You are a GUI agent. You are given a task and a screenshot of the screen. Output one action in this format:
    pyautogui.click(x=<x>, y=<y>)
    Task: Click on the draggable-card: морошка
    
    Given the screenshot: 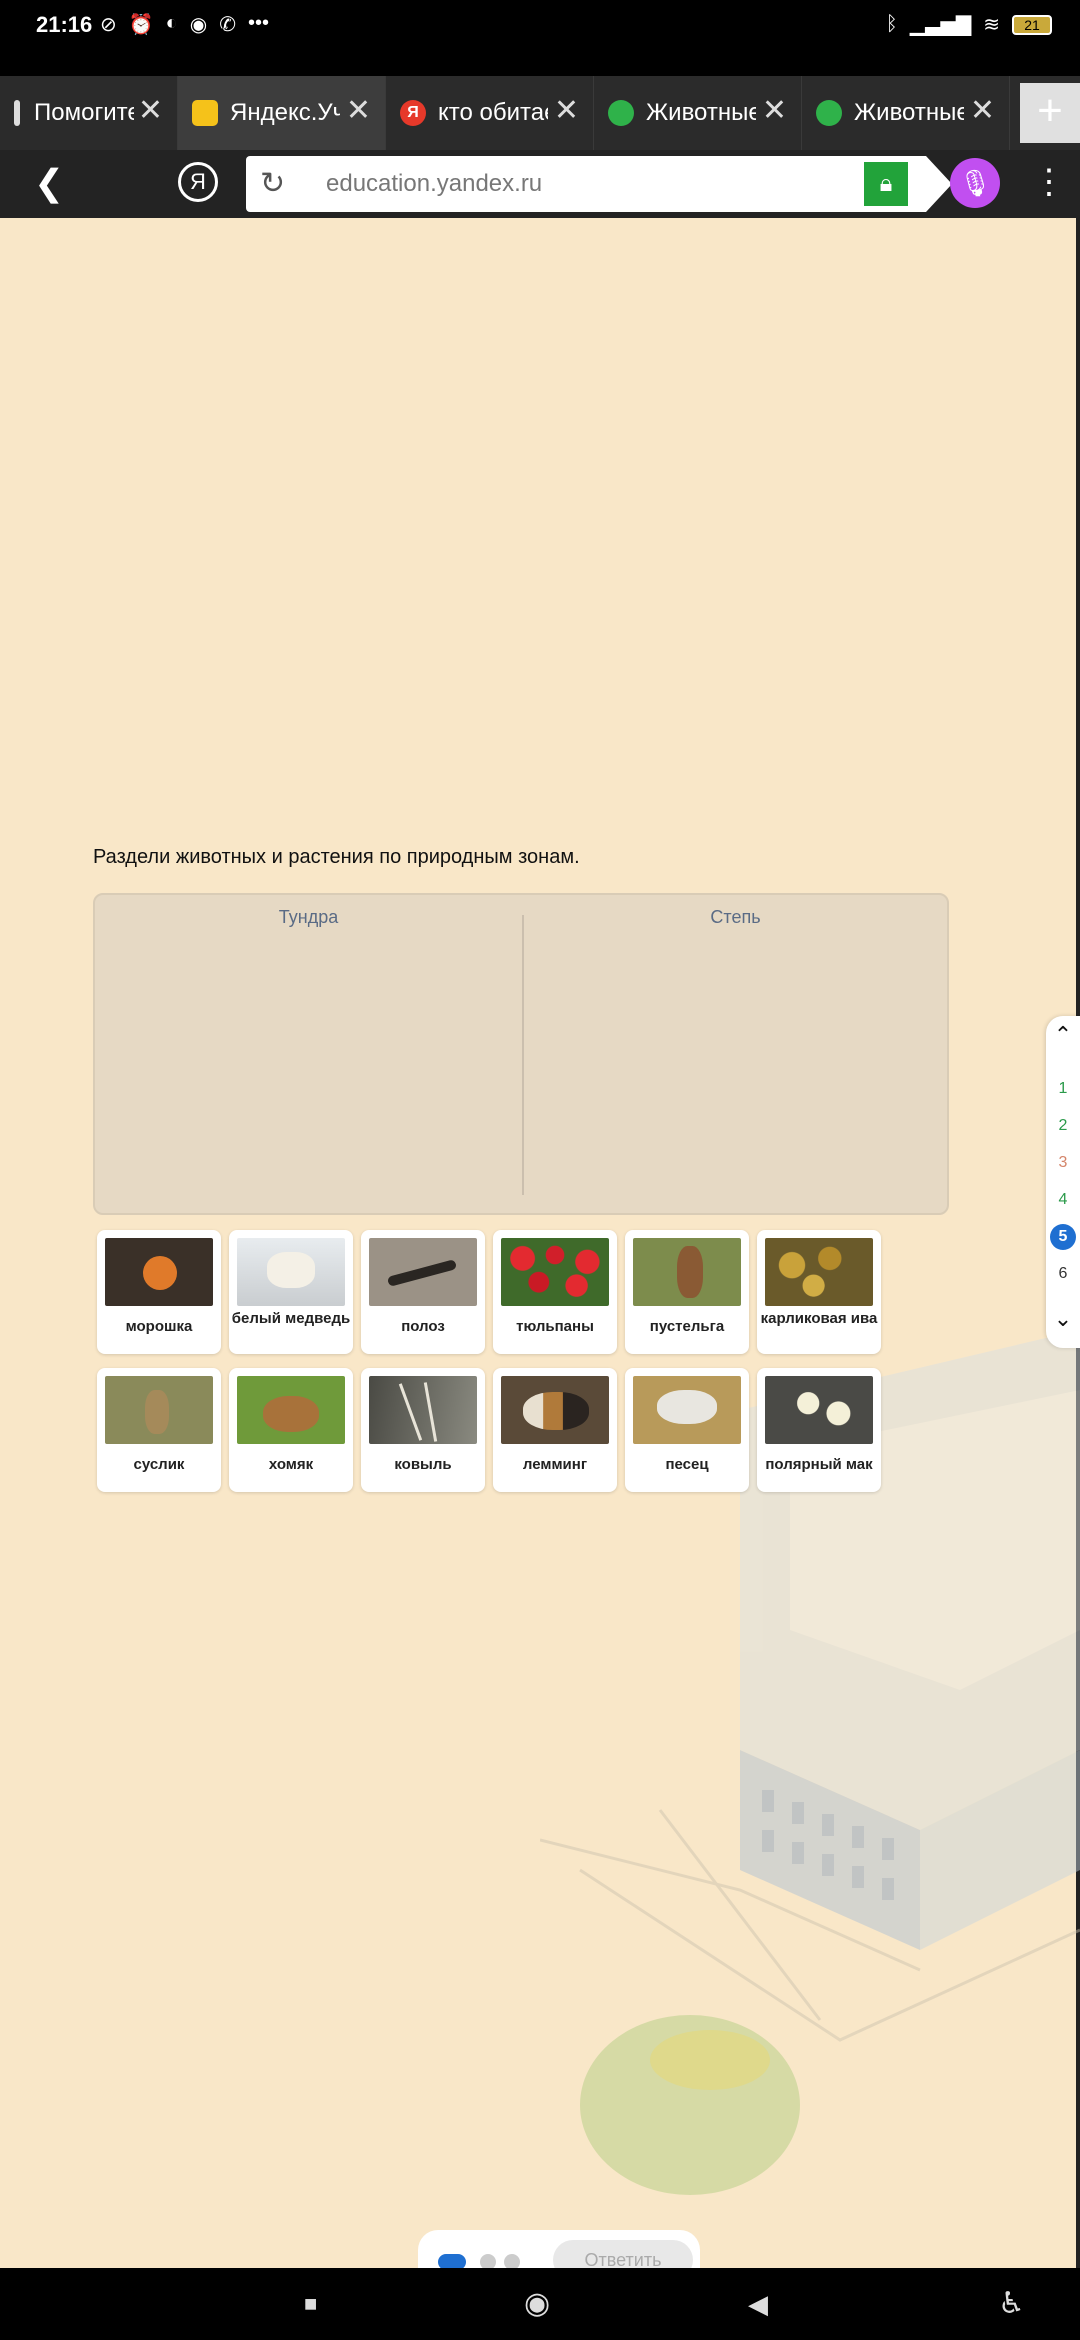 What is the action you would take?
    pyautogui.click(x=159, y=1292)
    